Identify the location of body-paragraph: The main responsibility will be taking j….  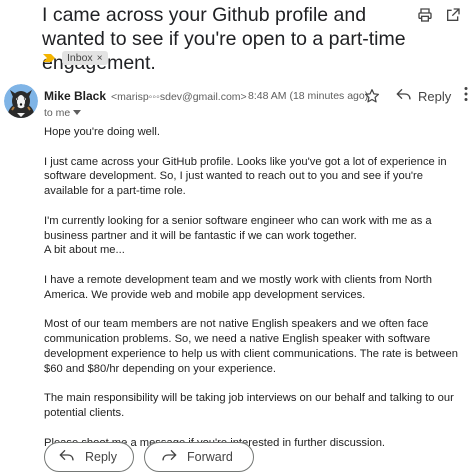
(249, 406).